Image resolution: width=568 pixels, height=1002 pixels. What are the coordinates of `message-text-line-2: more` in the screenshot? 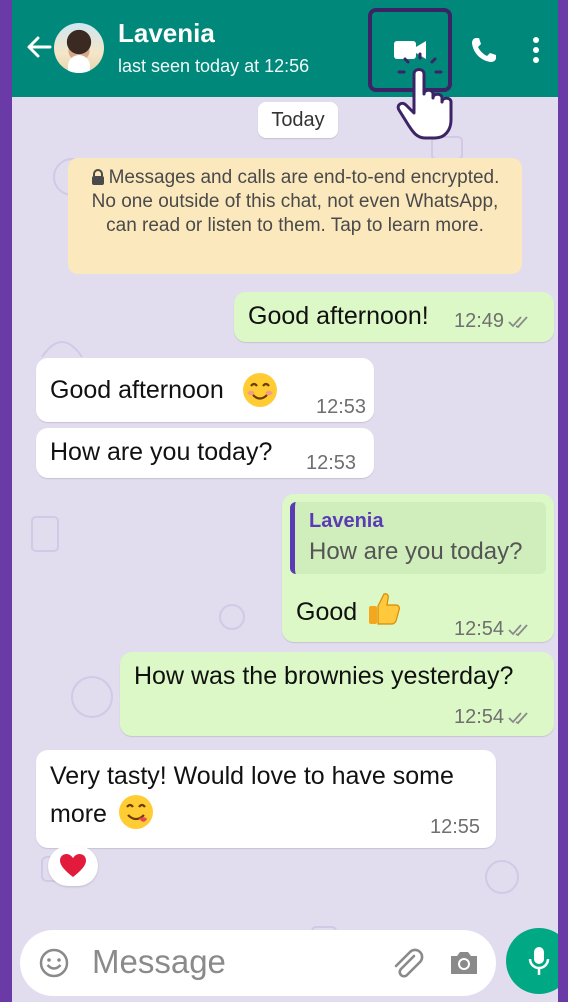 It's located at (78, 814).